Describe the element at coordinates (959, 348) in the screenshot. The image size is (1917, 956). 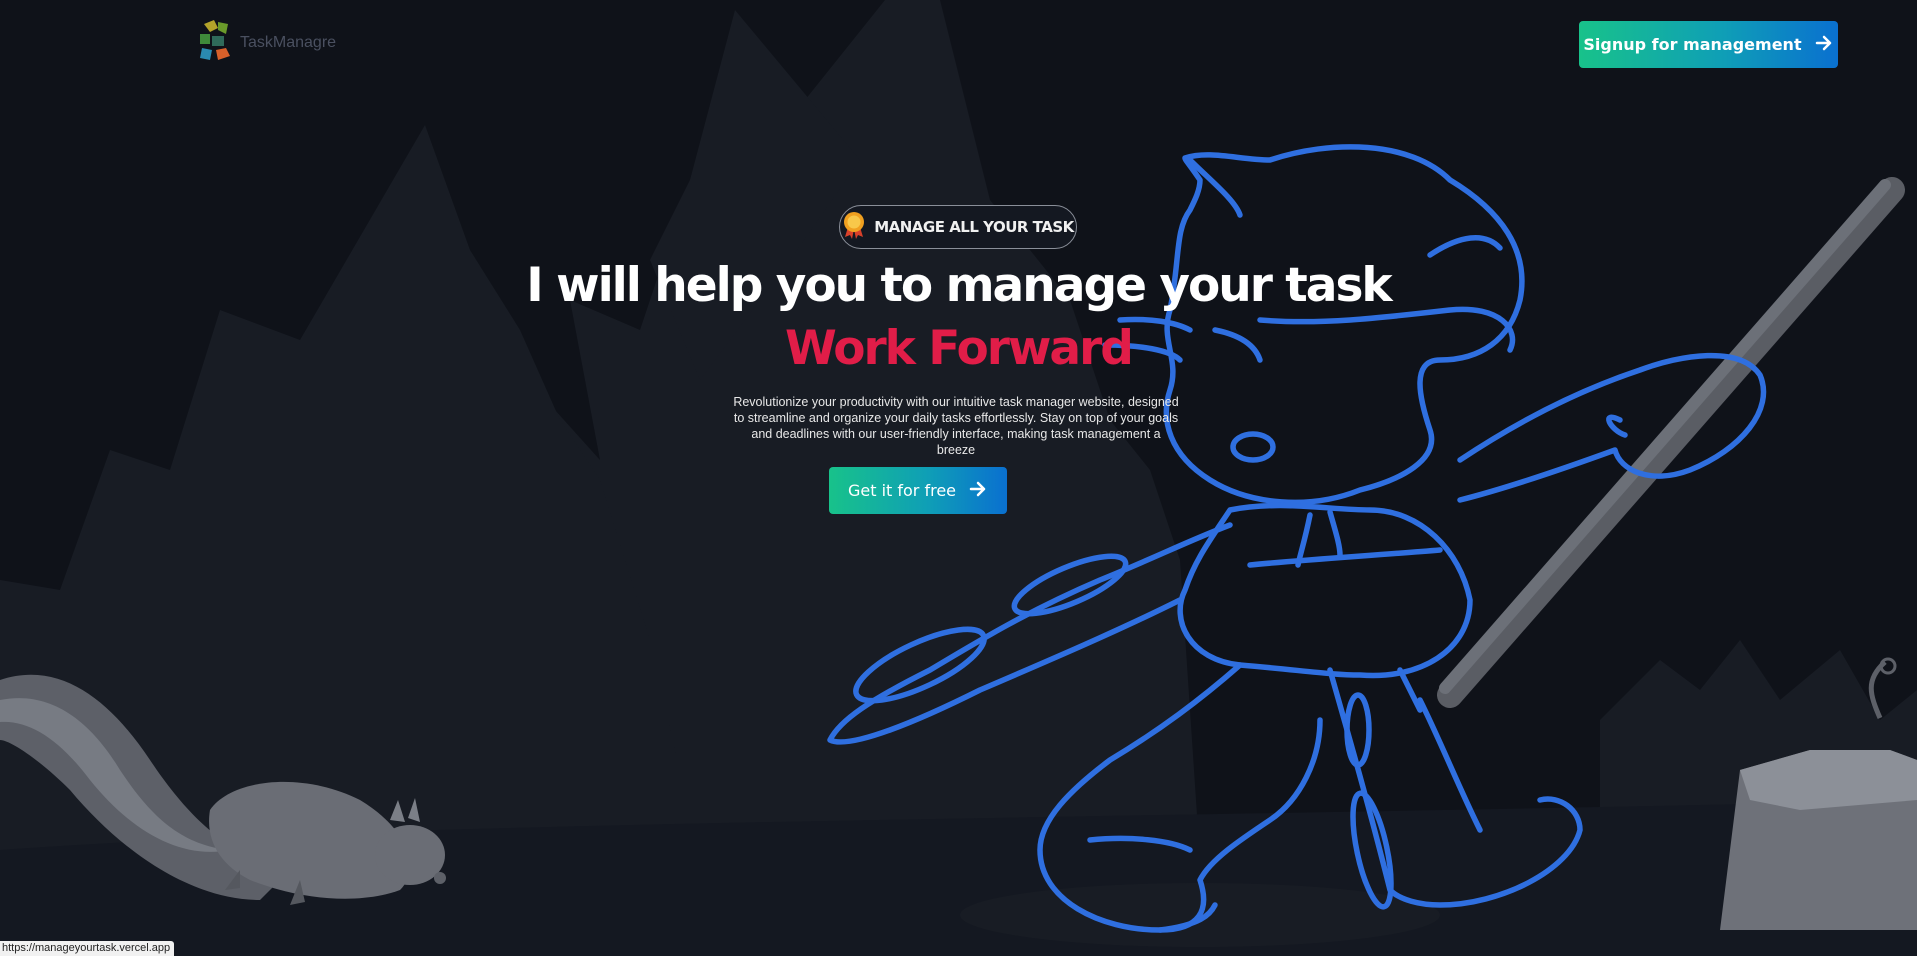
I see `hero-subheadline: Work Forward` at that location.